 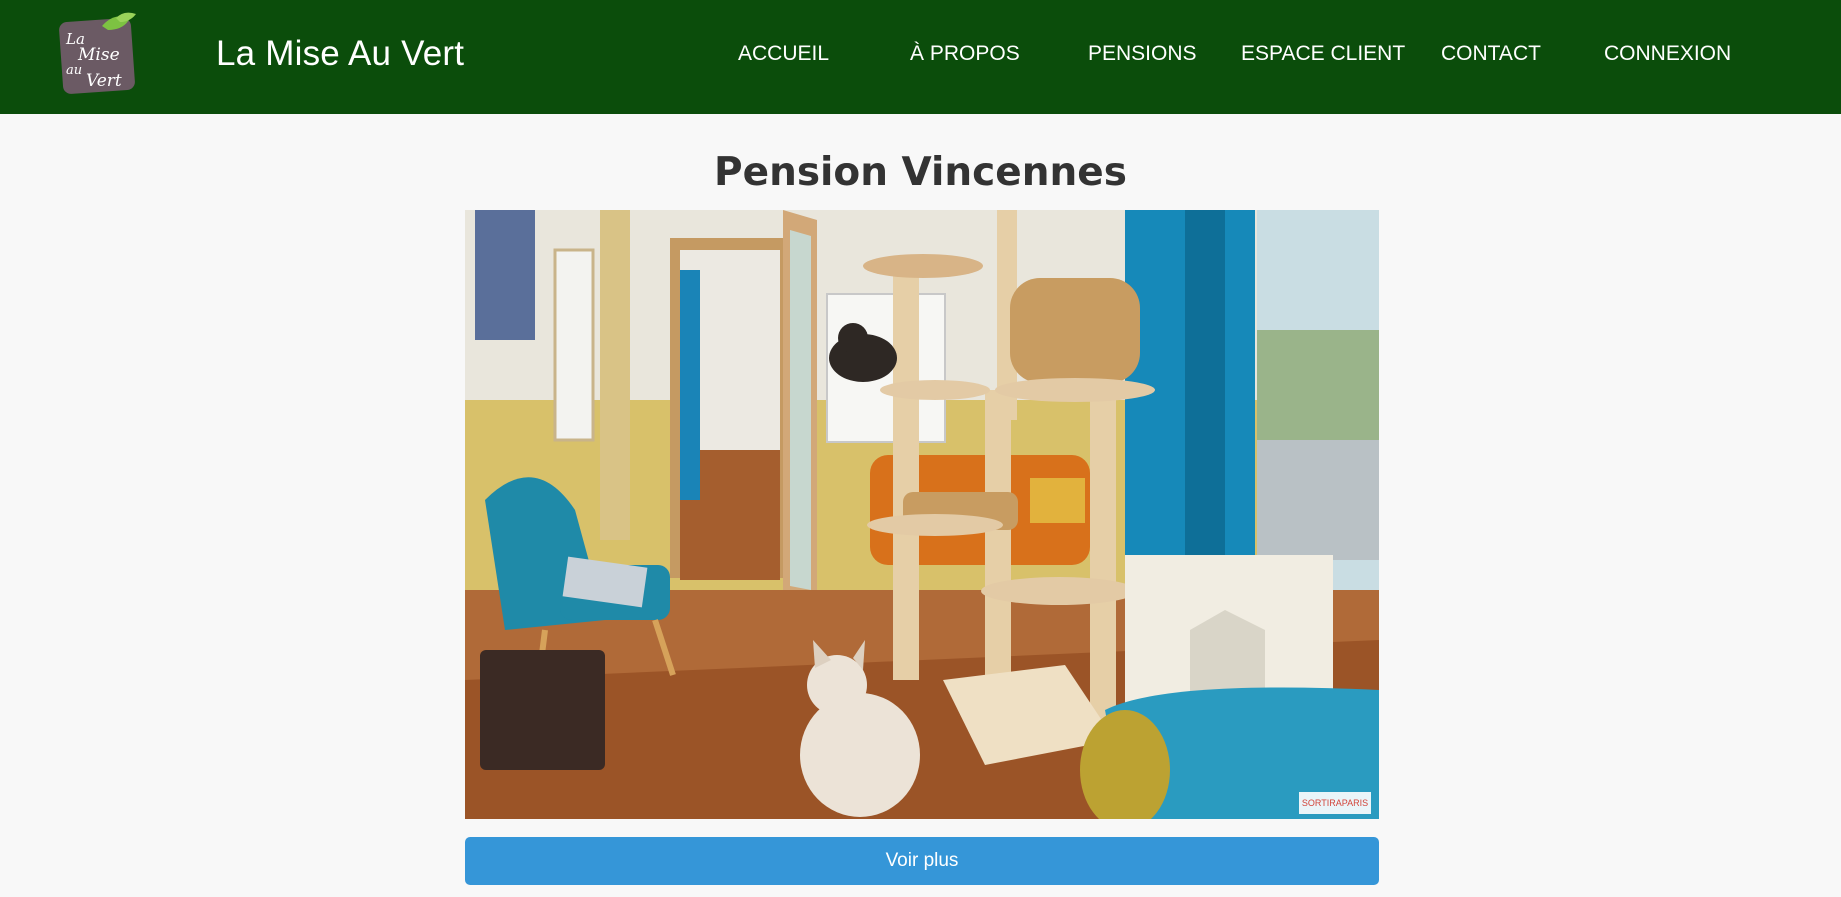 I want to click on site-name: La Mise Au Vert, so click(x=340, y=54).